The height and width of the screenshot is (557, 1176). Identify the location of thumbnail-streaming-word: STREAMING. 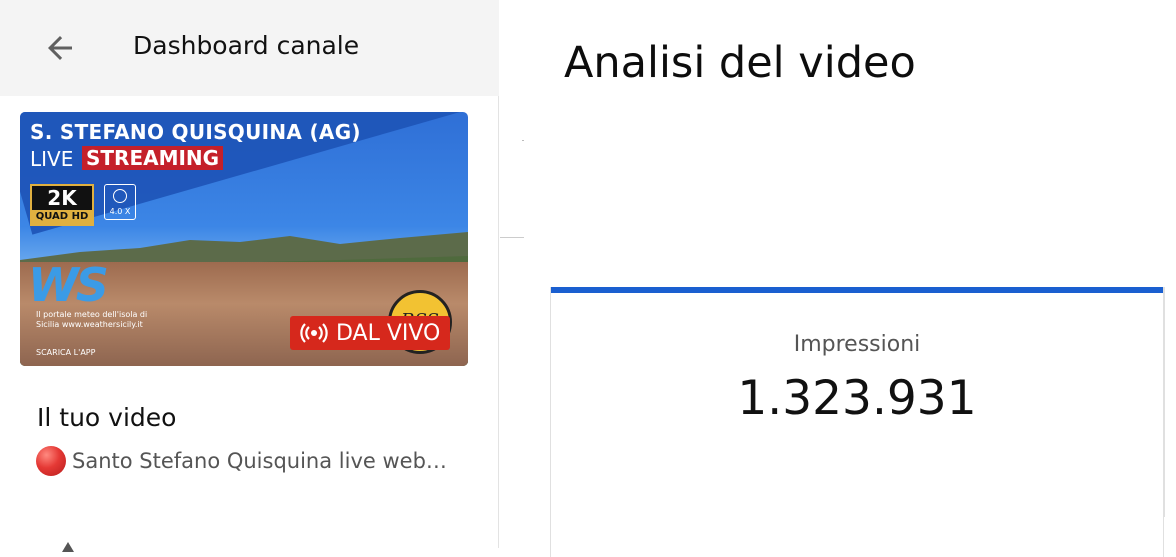
(153, 158).